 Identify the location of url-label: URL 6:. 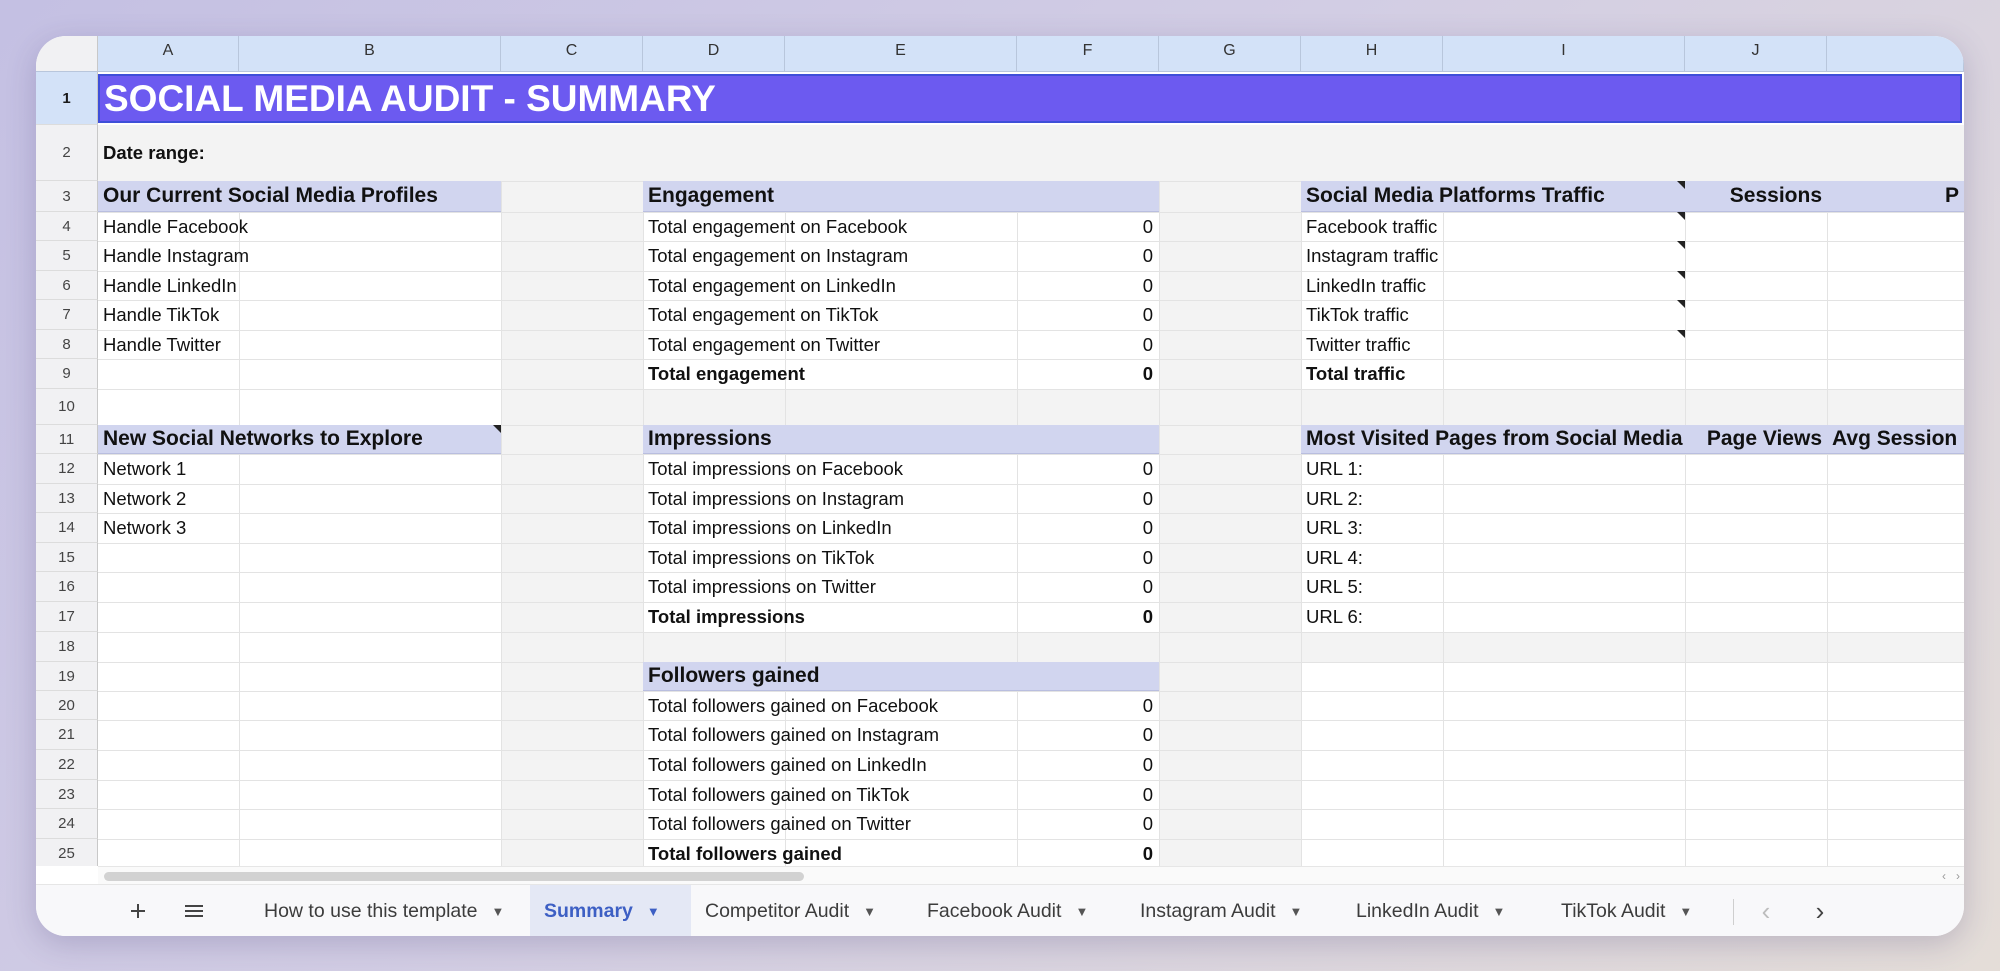
(1493, 617).